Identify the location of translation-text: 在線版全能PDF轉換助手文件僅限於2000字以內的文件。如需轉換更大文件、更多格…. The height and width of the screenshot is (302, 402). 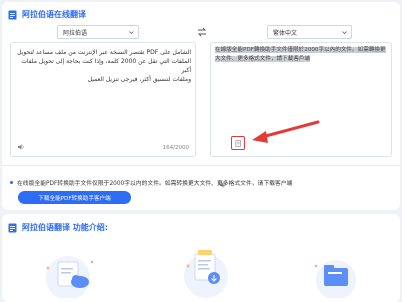
(302, 55).